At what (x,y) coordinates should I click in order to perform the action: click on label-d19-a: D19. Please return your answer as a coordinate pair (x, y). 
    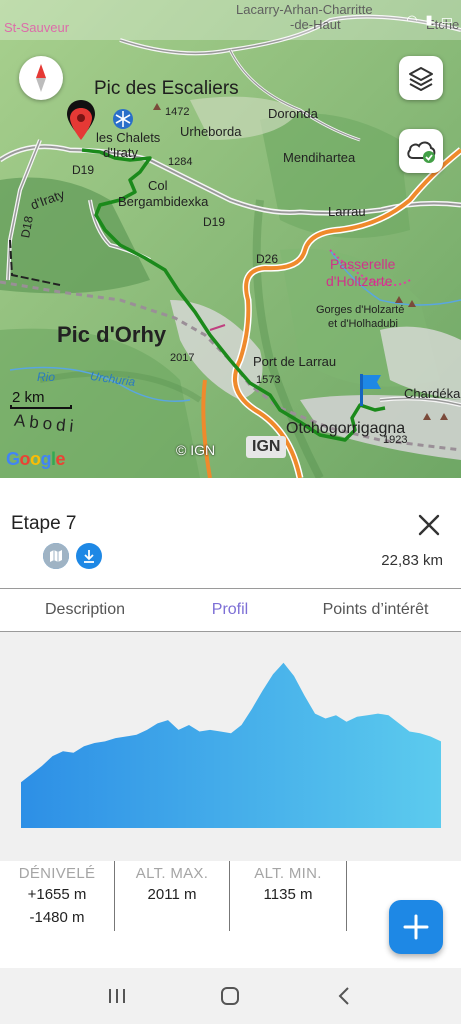
    Looking at the image, I should click on (83, 170).